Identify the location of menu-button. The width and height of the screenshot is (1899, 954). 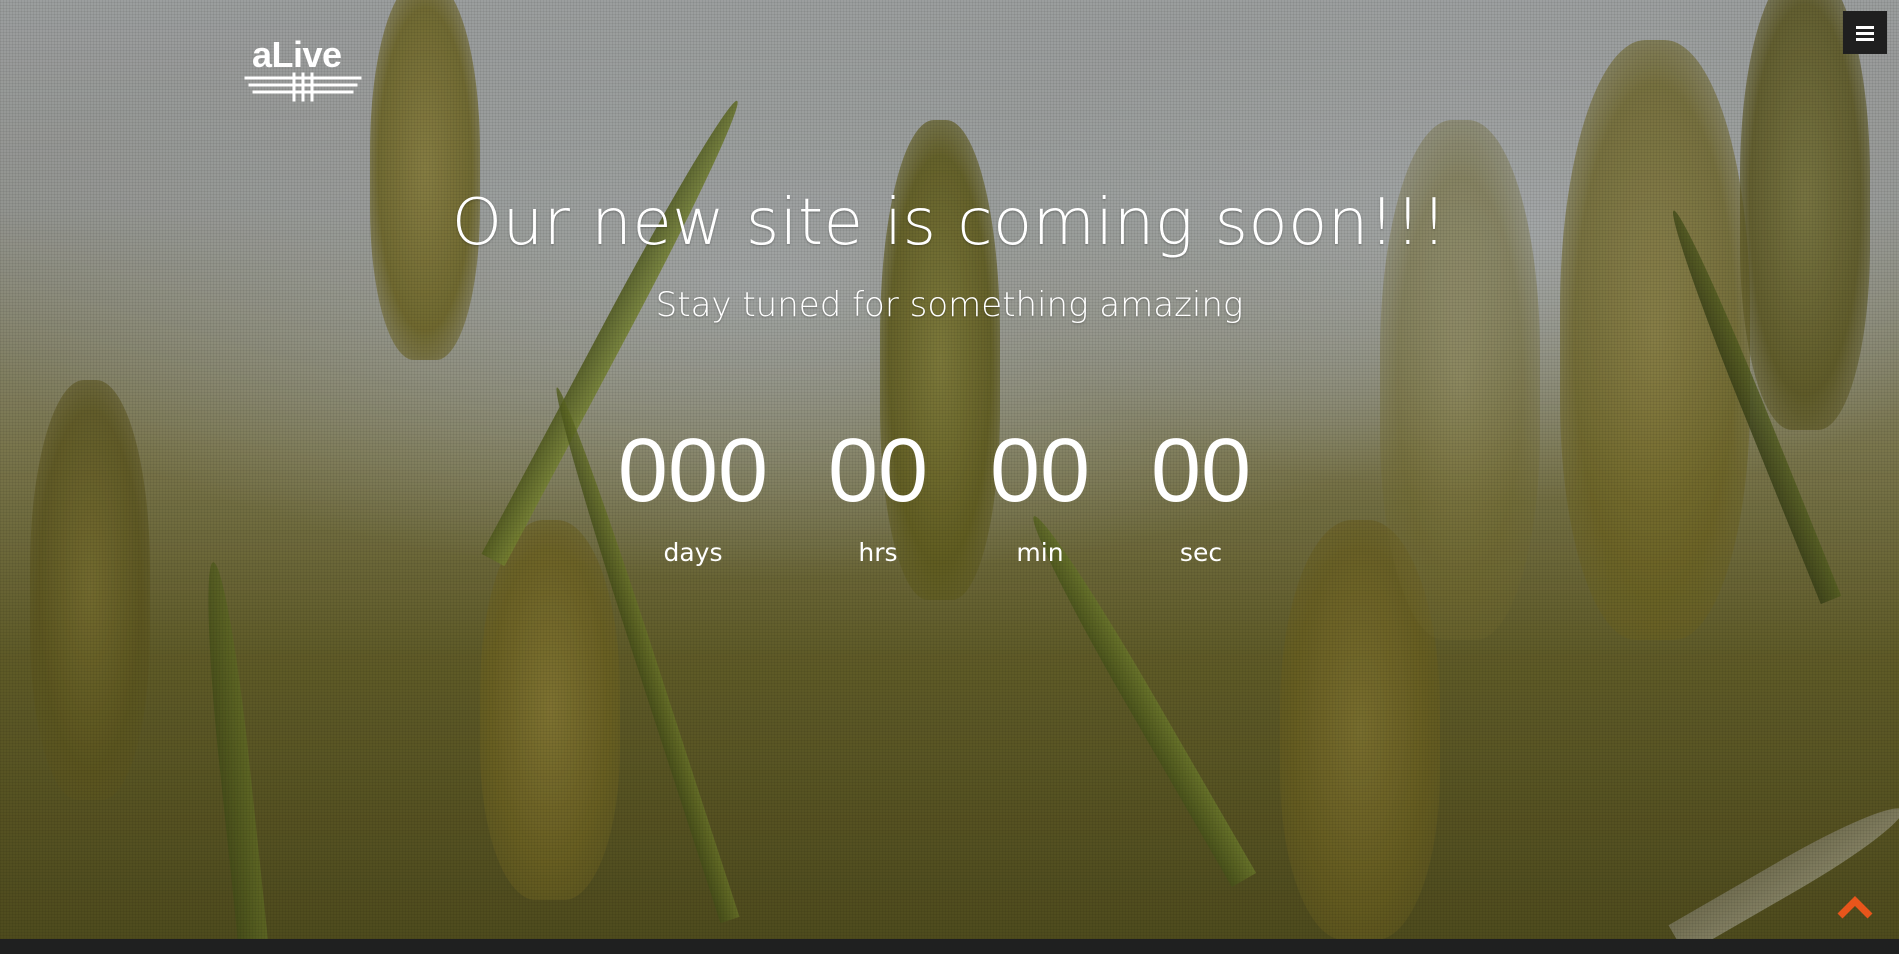
(1865, 32).